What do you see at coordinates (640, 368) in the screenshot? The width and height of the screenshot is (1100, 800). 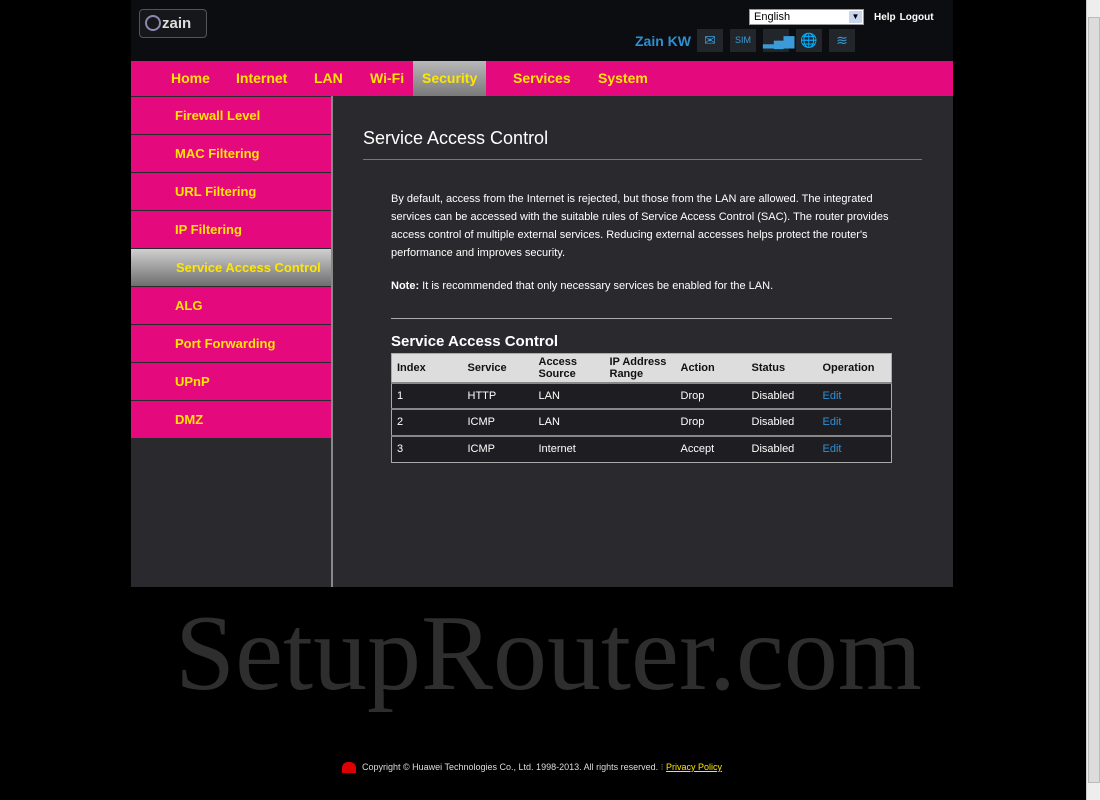 I see `column-header: IP Address Range` at bounding box center [640, 368].